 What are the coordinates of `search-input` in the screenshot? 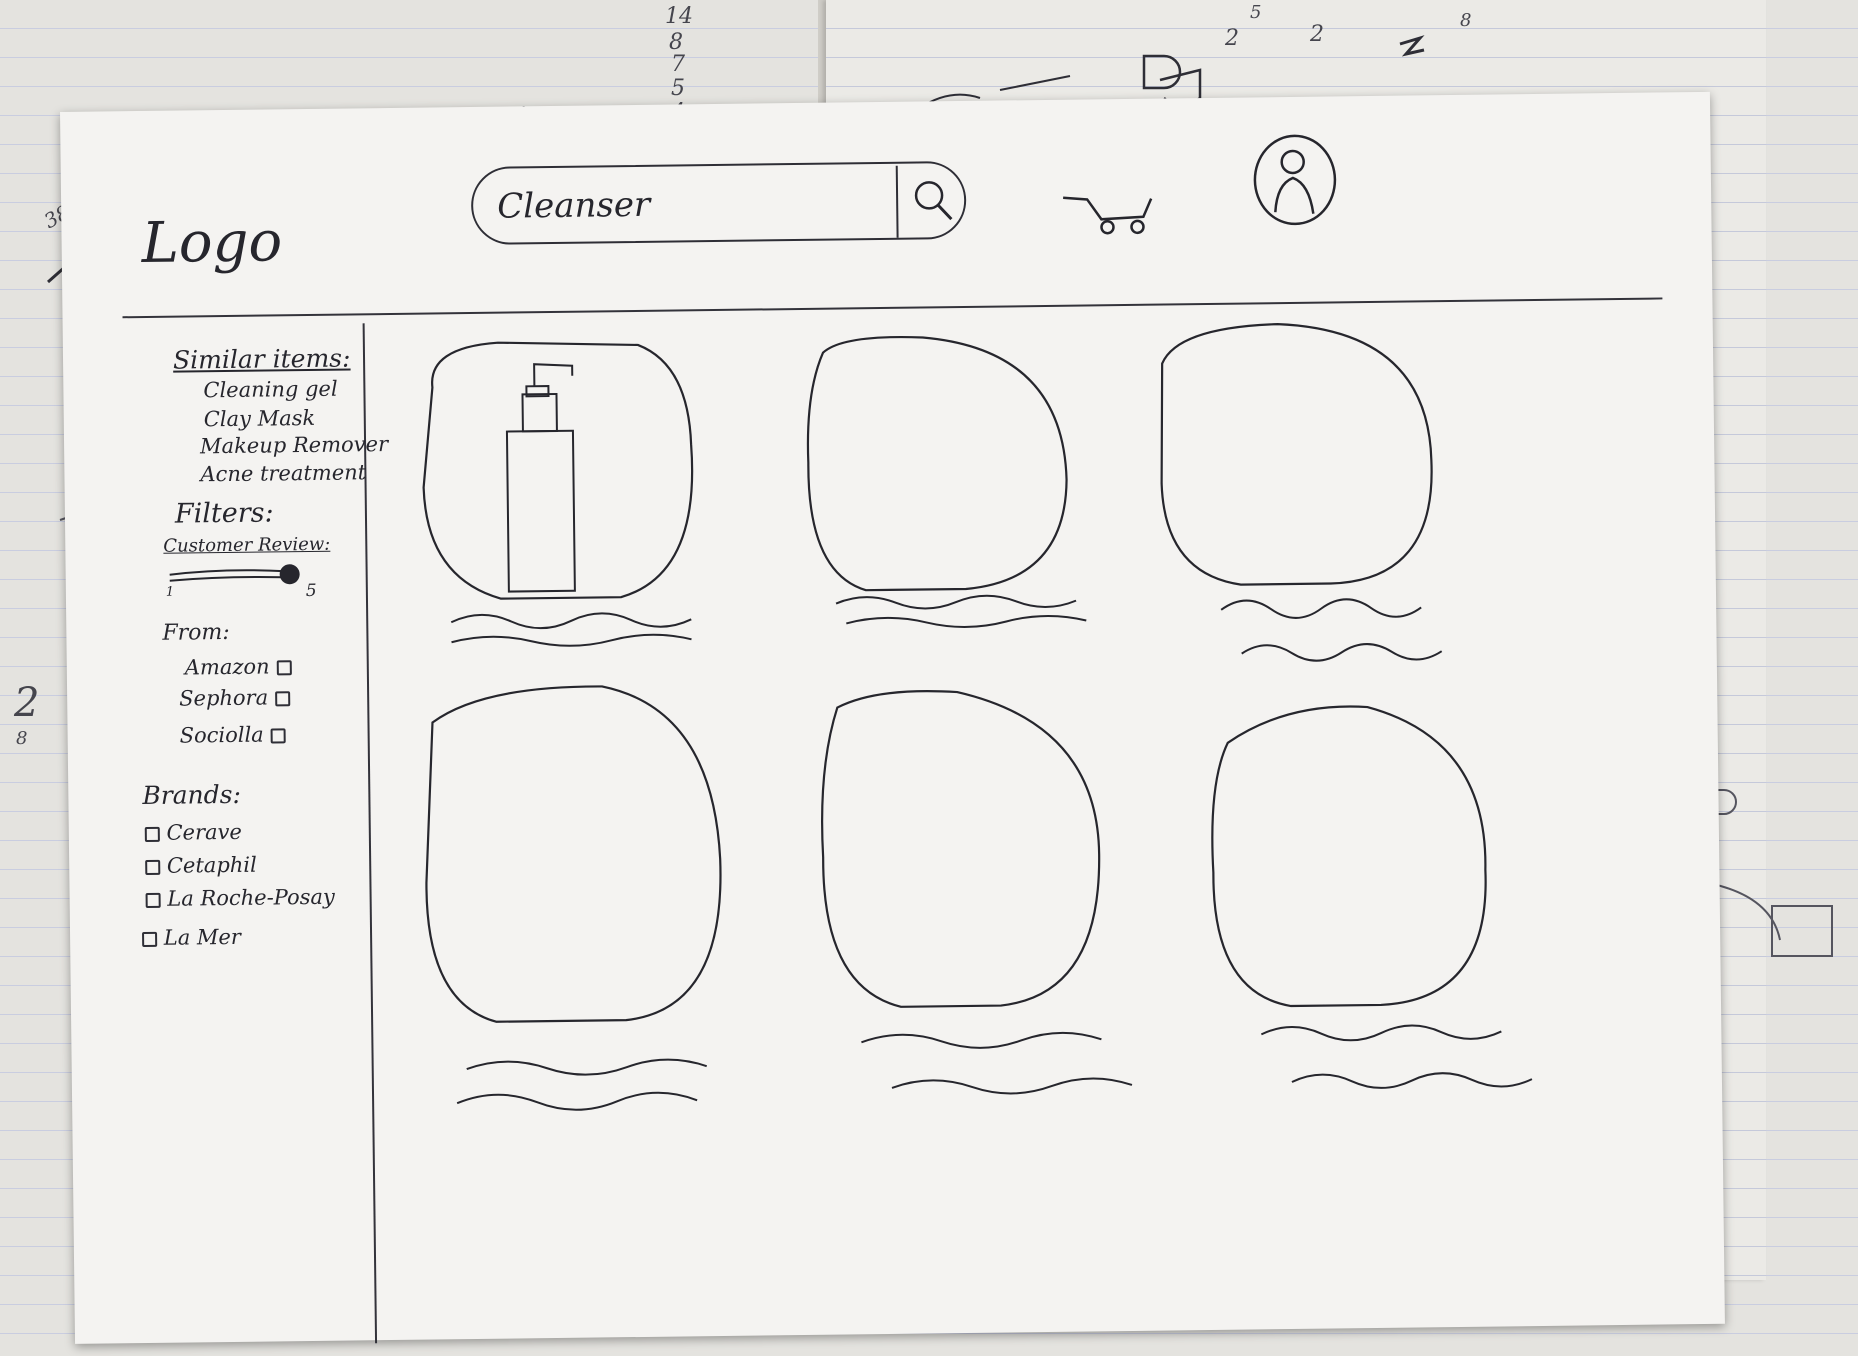 It's located at (692, 204).